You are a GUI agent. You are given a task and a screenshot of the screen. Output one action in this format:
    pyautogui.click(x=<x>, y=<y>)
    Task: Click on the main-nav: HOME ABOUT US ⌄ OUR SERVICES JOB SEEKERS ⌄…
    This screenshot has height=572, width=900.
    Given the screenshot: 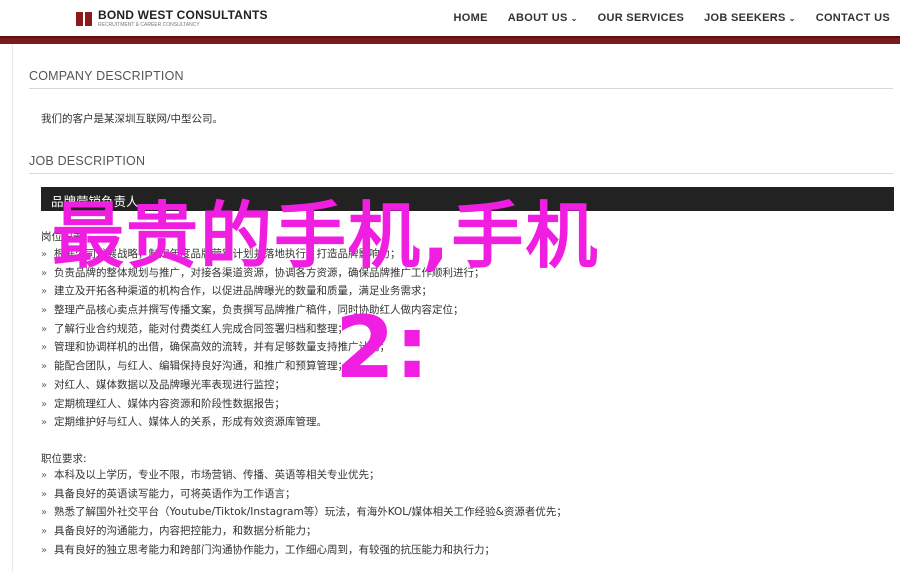 What is the action you would take?
    pyautogui.click(x=672, y=18)
    